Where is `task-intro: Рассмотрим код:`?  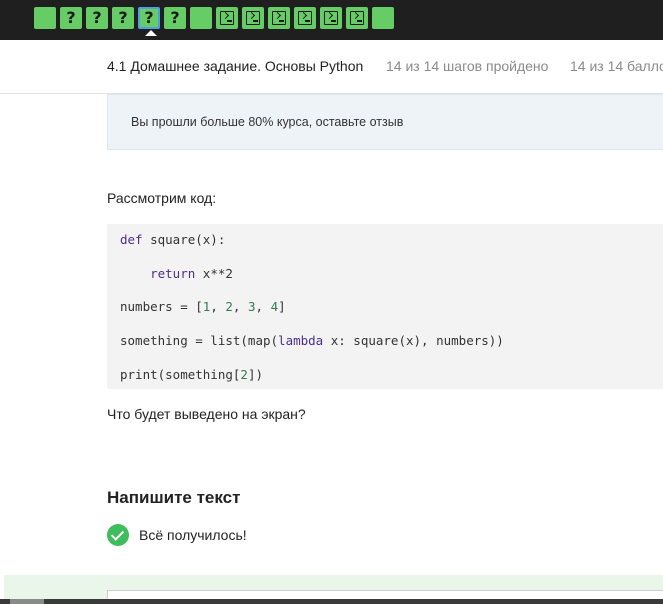
task-intro: Рассмотрим код: is located at coordinates (162, 198).